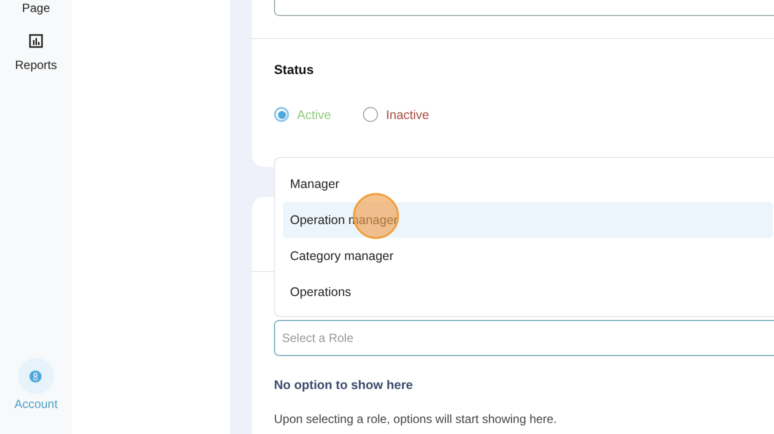  What do you see at coordinates (408, 115) in the screenshot?
I see `radio-label: Inactive` at bounding box center [408, 115].